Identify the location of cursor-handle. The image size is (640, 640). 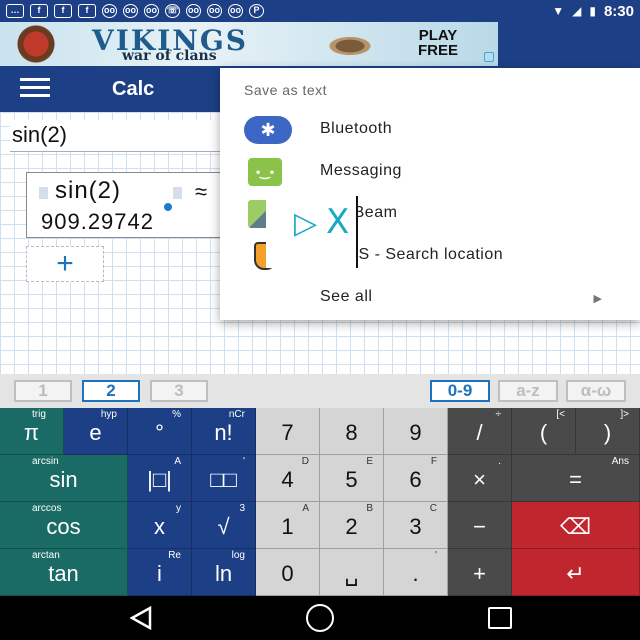
(168, 207).